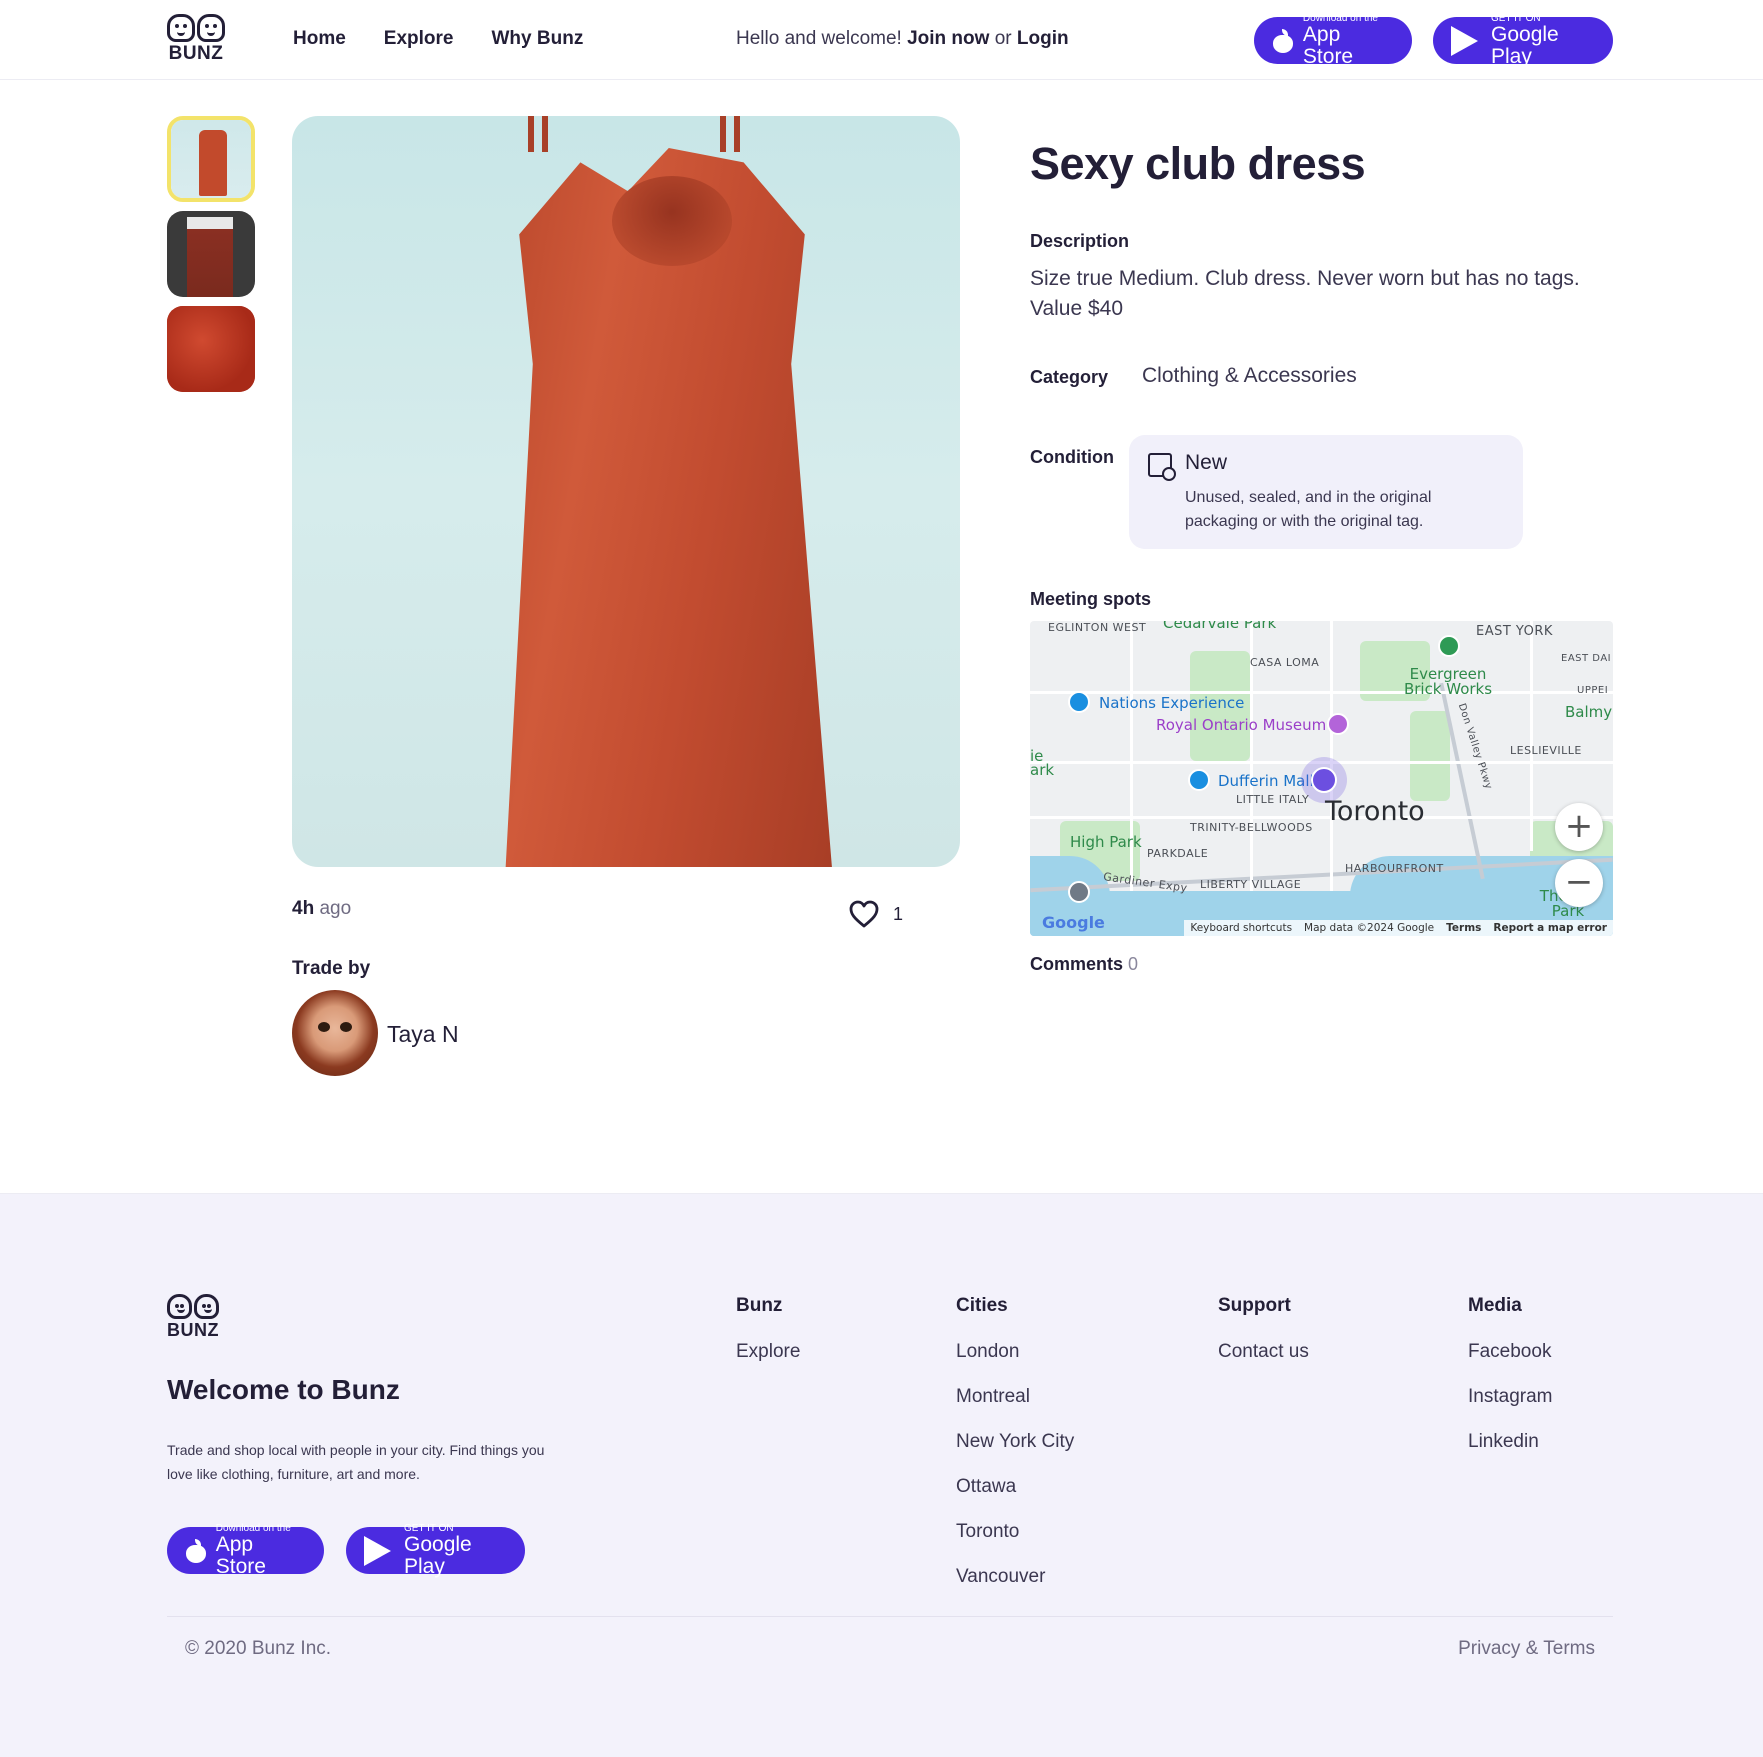 This screenshot has height=1757, width=1763. I want to click on footer-link-explore: Explore, so click(768, 1363).